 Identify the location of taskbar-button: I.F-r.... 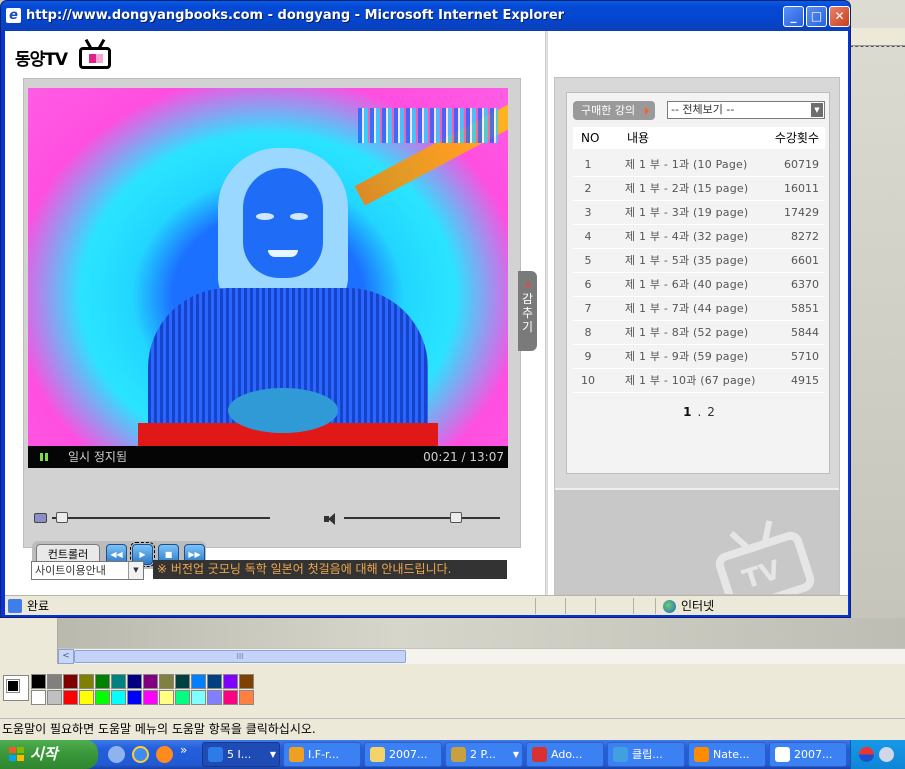
(322, 754).